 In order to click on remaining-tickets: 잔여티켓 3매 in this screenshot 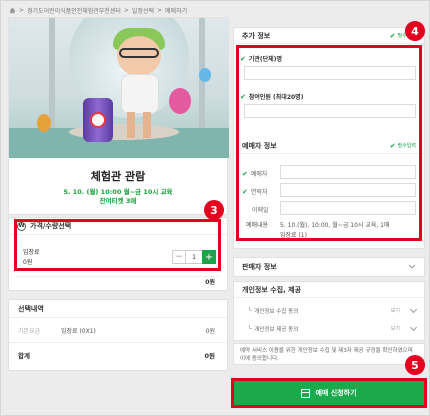, I will do `click(118, 201)`.